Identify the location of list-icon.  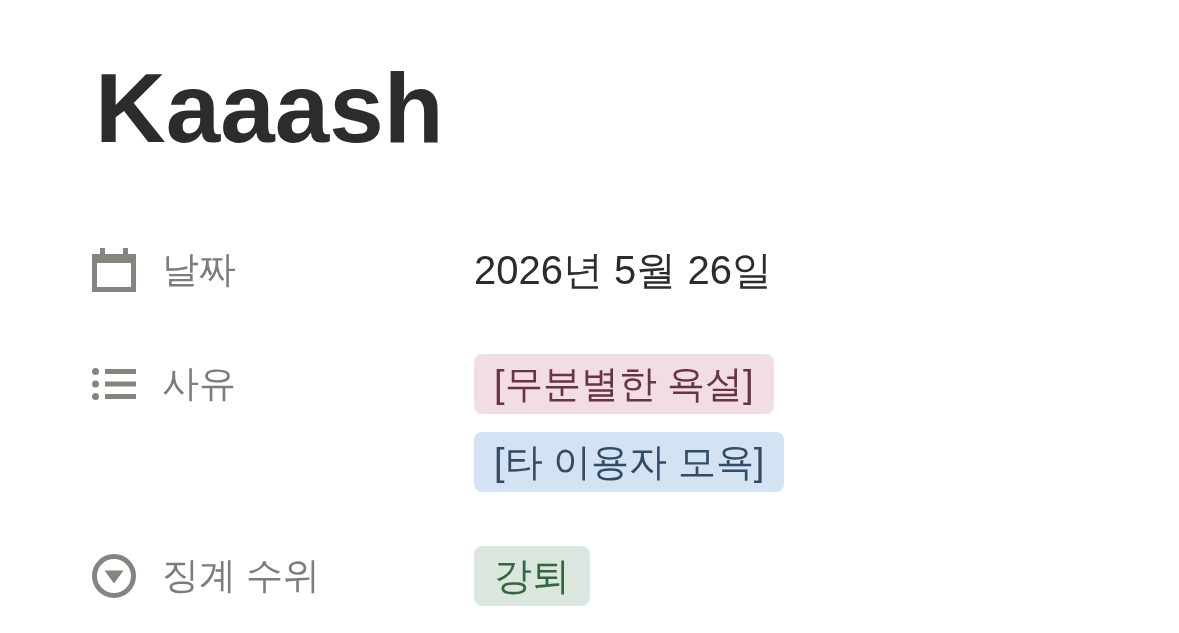
(114, 384).